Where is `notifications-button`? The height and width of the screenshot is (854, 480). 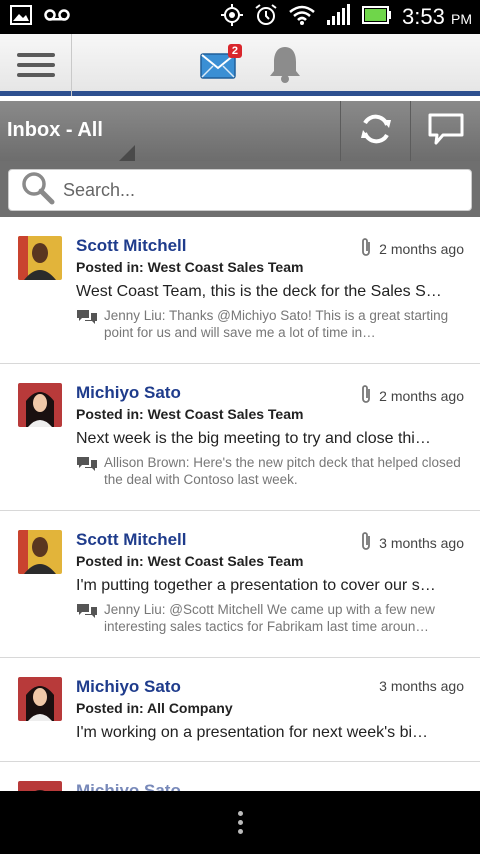
notifications-button is located at coordinates (286, 65).